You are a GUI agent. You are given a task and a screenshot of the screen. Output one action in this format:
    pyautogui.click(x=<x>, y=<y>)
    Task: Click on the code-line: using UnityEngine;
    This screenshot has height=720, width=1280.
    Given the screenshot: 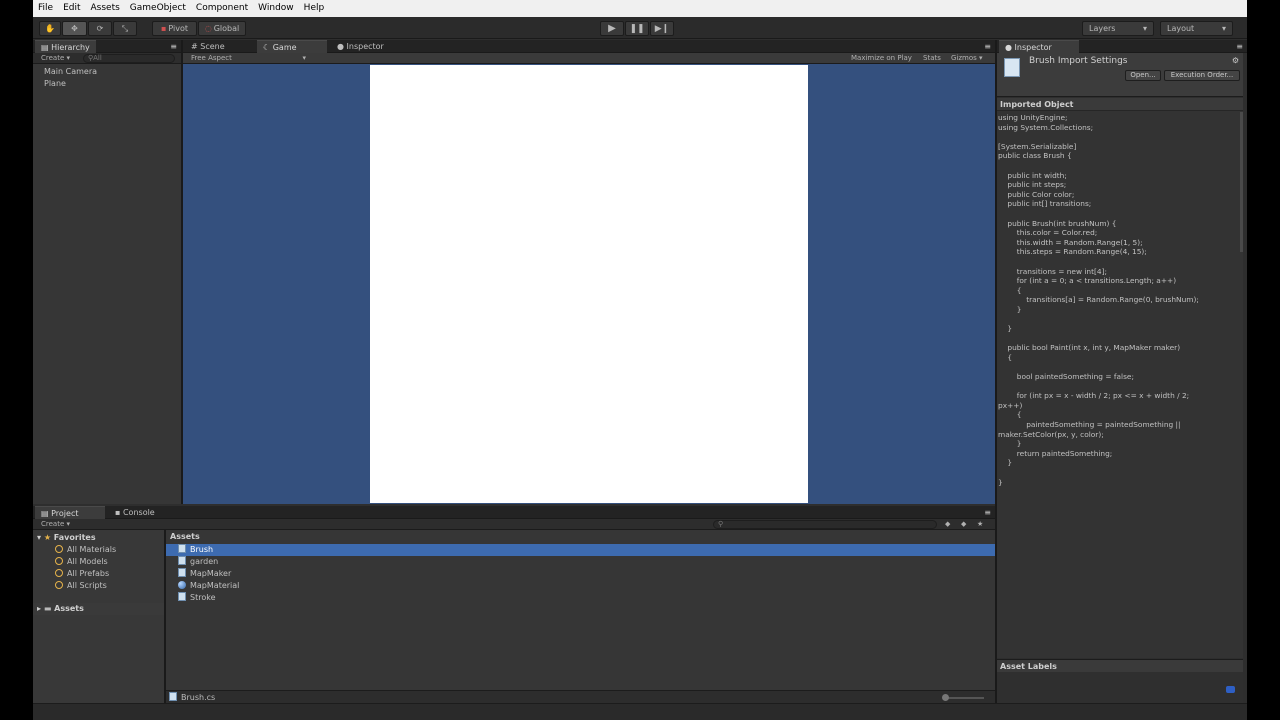 What is the action you would take?
    pyautogui.click(x=1033, y=117)
    